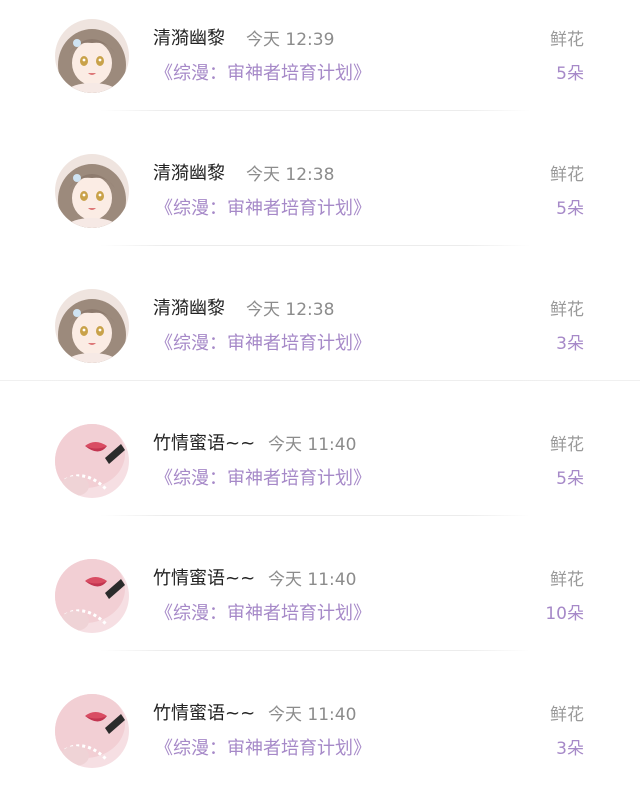 This screenshot has height=785, width=640. I want to click on record-row: 竹情蜜语~~ 今天 11:40 《综漫：审神者培育计划》 鲜花 3朵, so click(320, 730).